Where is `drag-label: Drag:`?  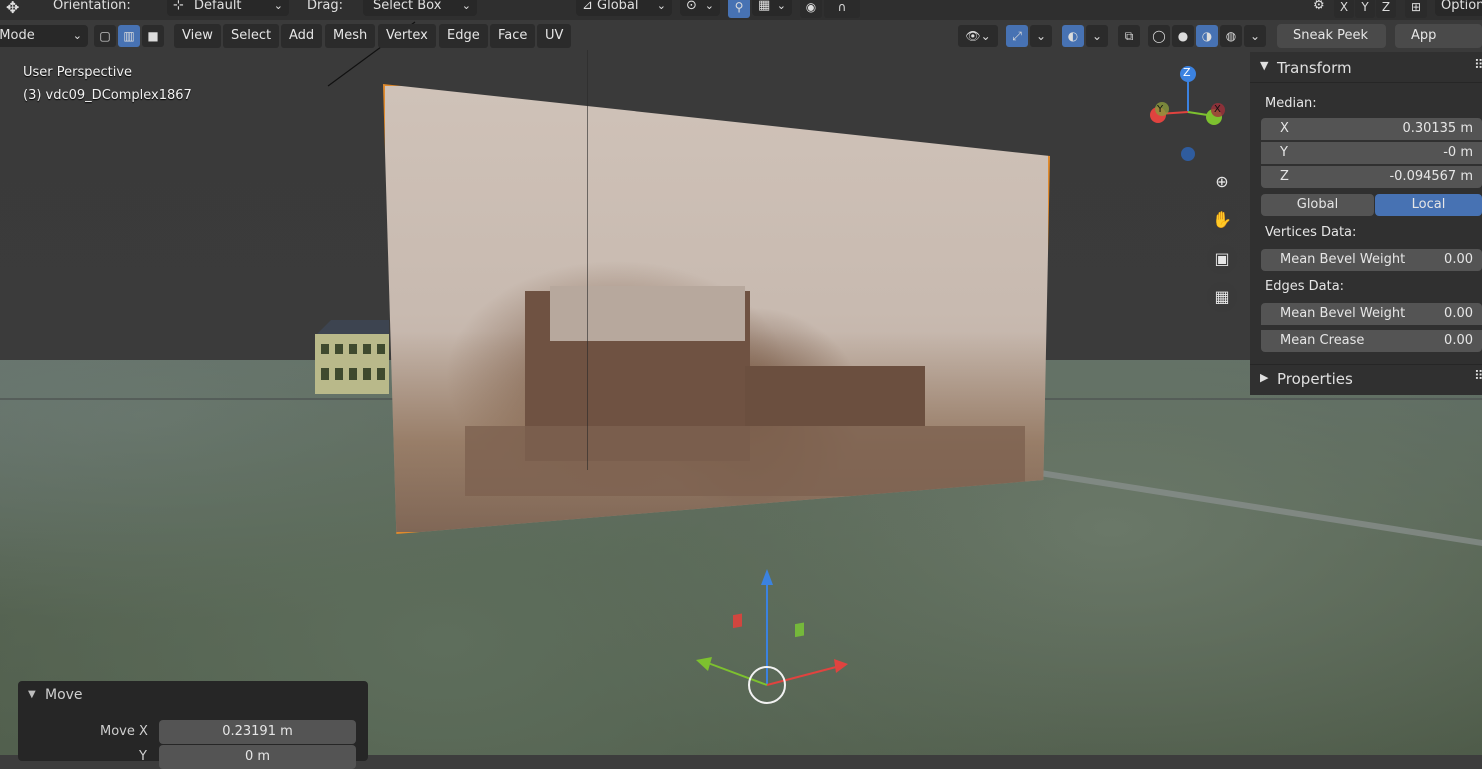
drag-label: Drag: is located at coordinates (325, 6).